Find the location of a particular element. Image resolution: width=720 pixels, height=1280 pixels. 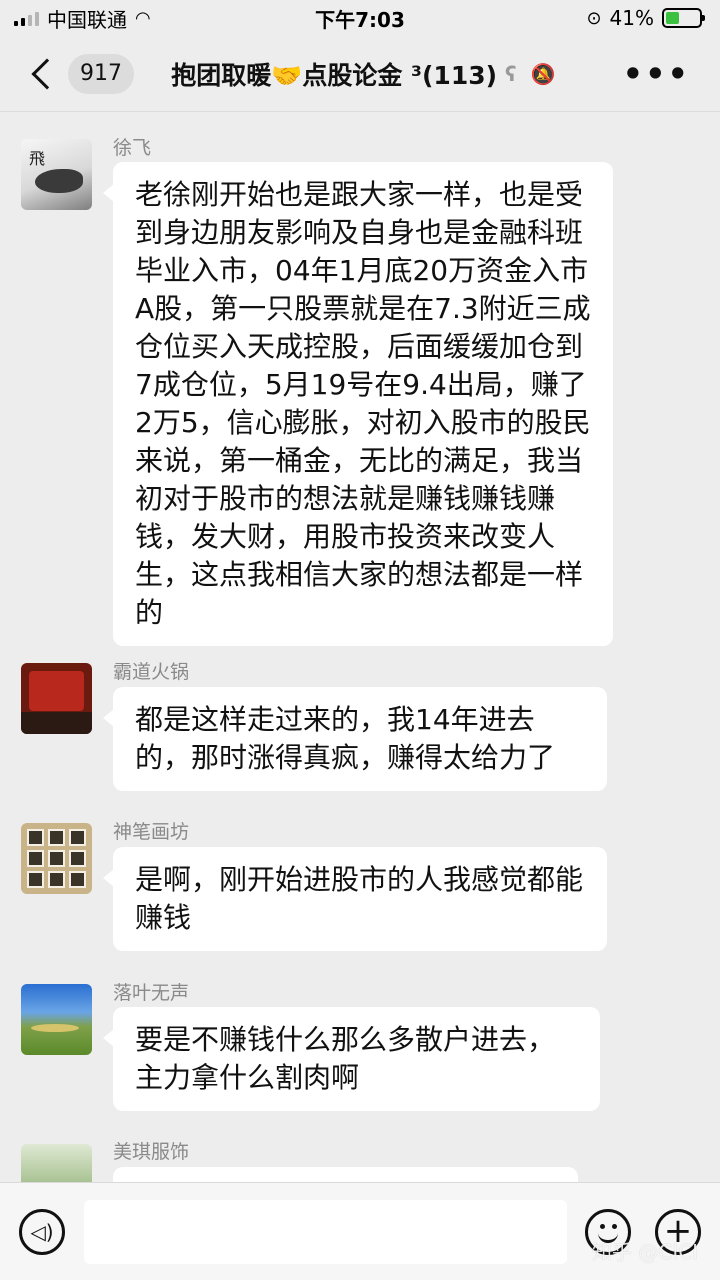

message-bubble is located at coordinates (345, 1174).